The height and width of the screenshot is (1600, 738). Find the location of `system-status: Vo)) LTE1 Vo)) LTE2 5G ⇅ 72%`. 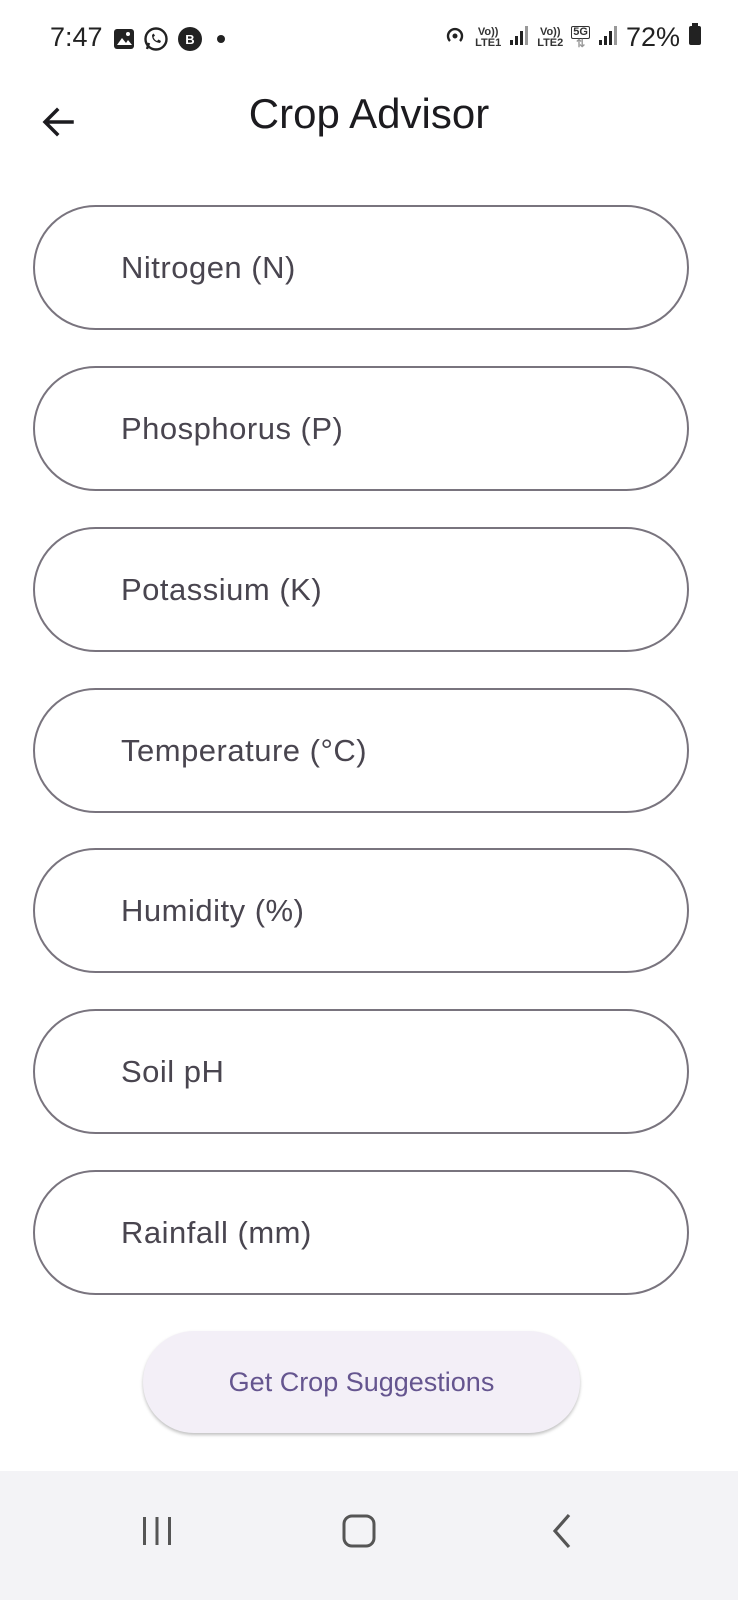

system-status: Vo)) LTE1 Vo)) LTE2 5G ⇅ 72% is located at coordinates (572, 37).